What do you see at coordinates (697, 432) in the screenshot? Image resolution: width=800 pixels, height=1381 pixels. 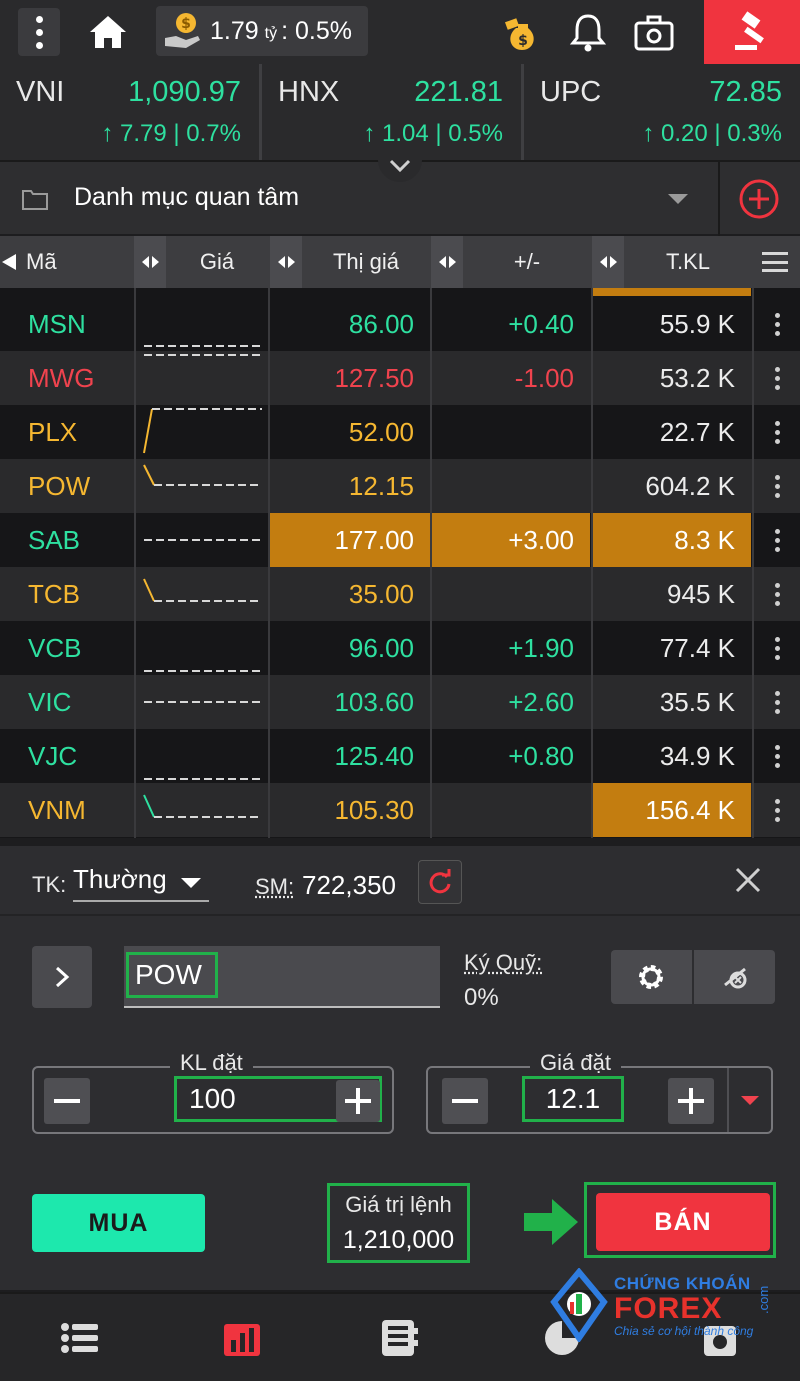 I see `volume-cell: 22.7 K` at bounding box center [697, 432].